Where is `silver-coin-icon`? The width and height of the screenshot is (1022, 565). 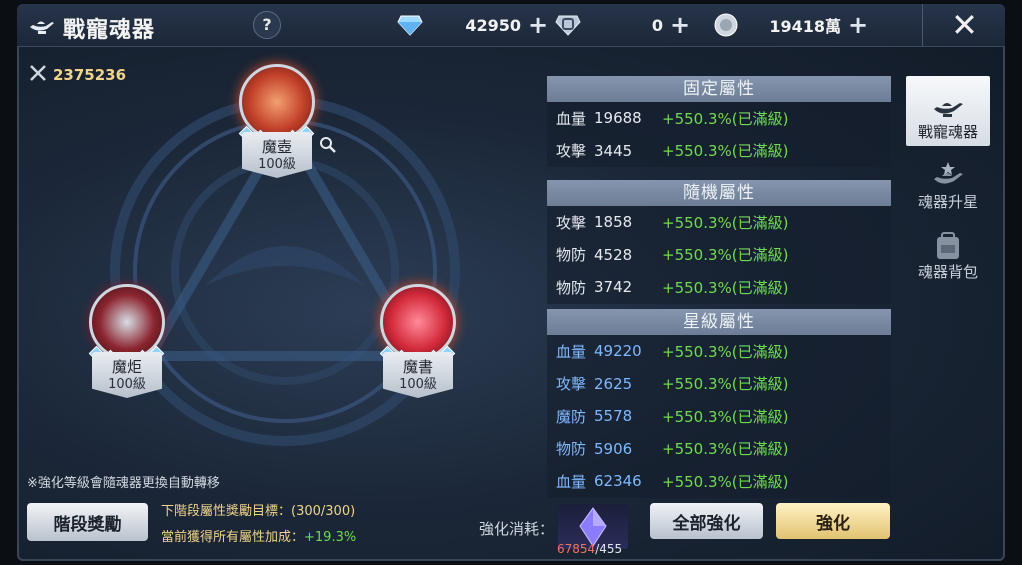
silver-coin-icon is located at coordinates (726, 25).